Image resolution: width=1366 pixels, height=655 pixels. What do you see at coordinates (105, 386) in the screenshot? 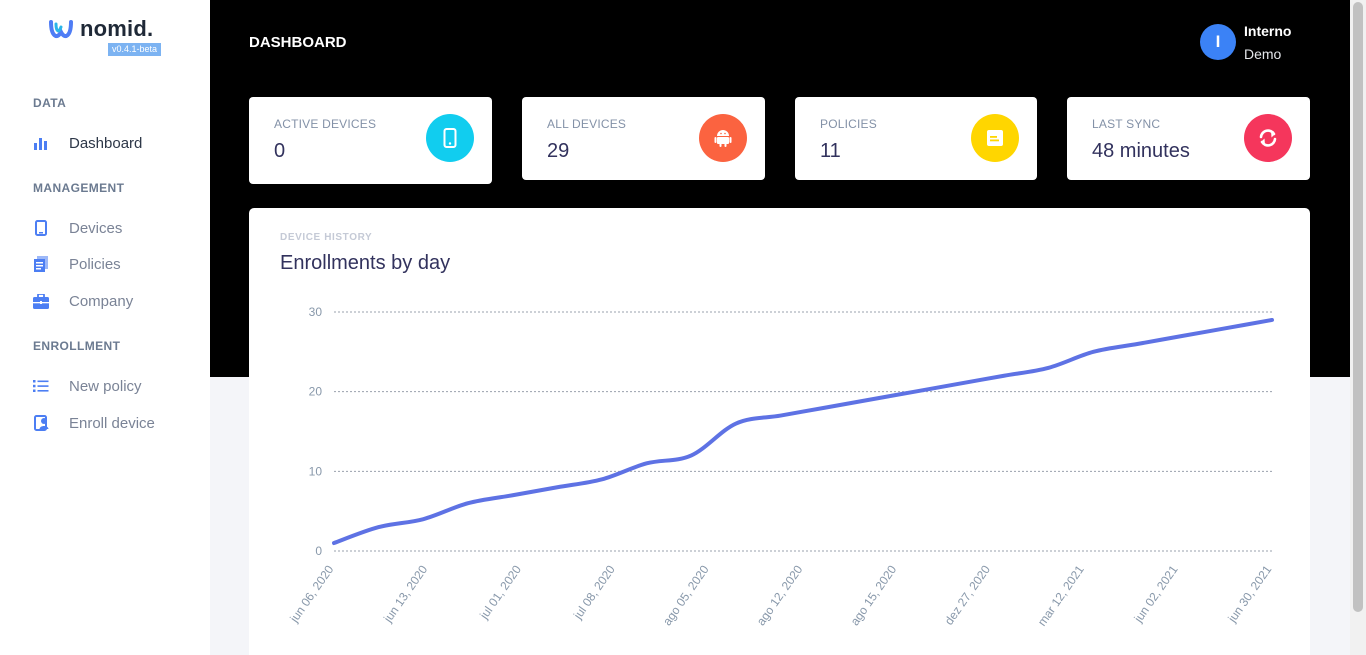
I see `sidebar-item-label: New policy` at bounding box center [105, 386].